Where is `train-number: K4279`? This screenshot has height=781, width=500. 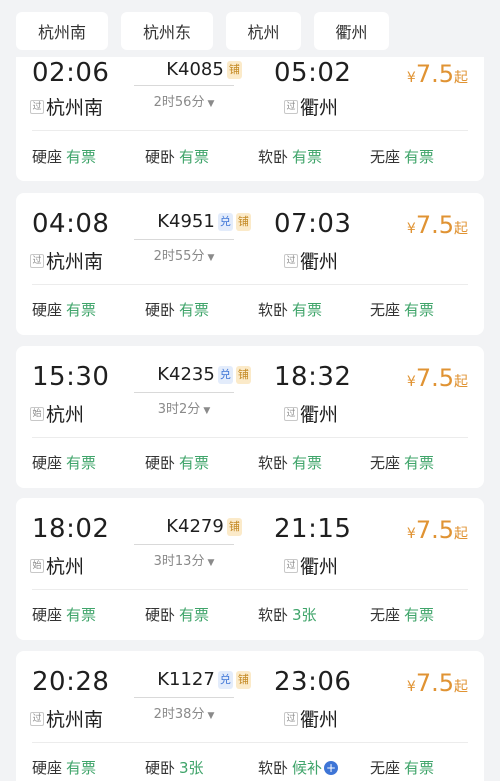
train-number: K4279 is located at coordinates (195, 526).